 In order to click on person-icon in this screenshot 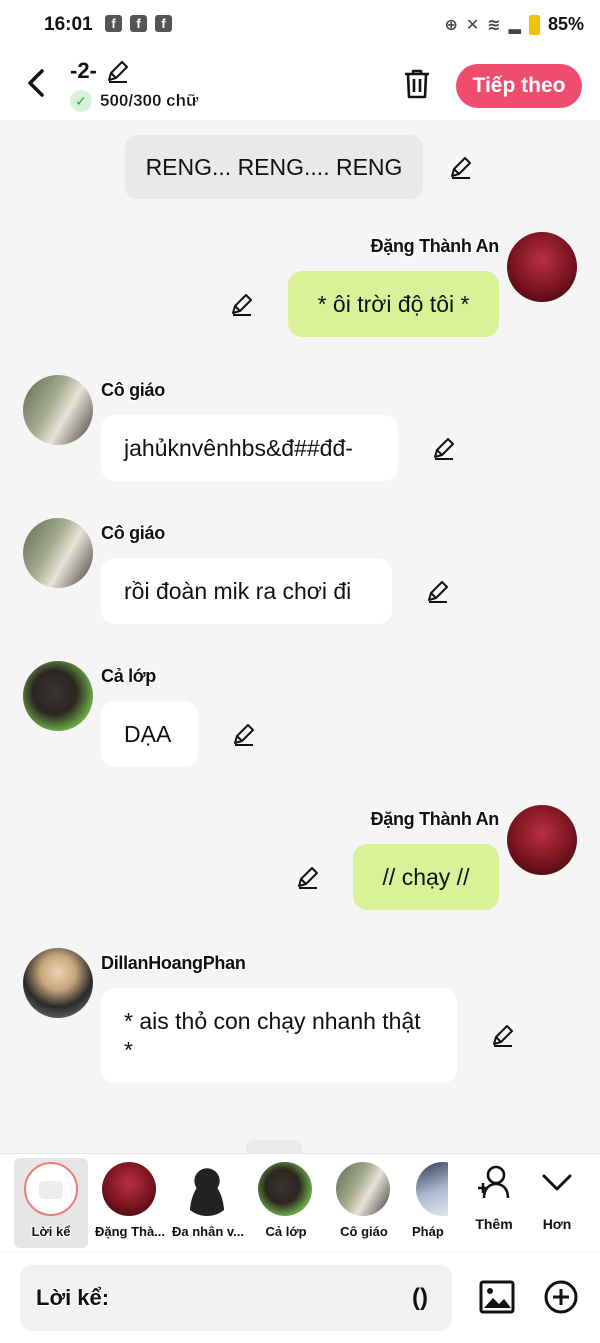, I will do `click(207, 1189)`.